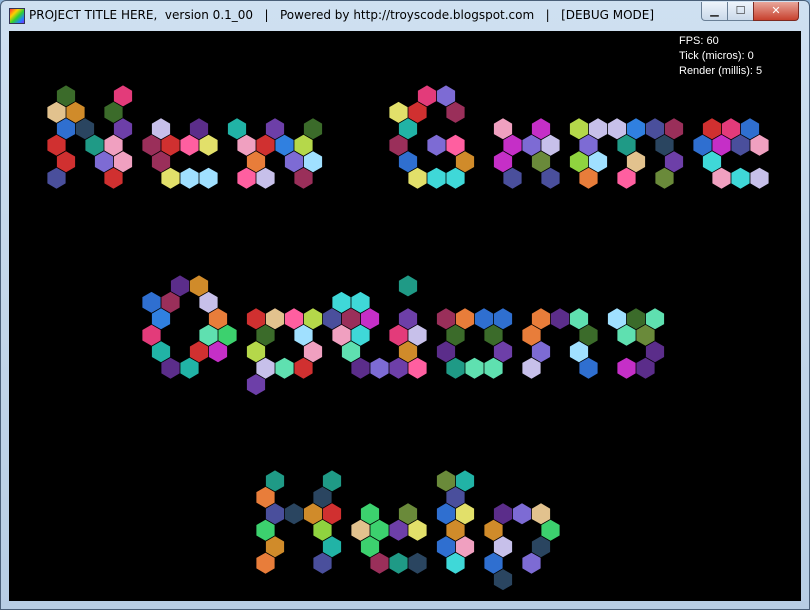 Image resolution: width=810 pixels, height=610 pixels. Describe the element at coordinates (17, 16) in the screenshot. I see `app-icon` at that location.